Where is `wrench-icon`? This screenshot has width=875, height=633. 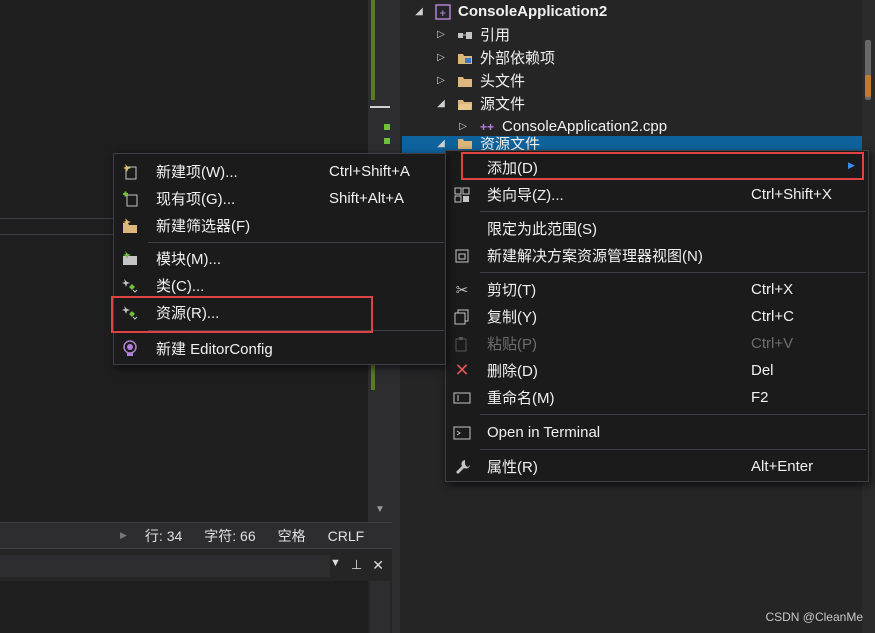 wrench-icon is located at coordinates (462, 467).